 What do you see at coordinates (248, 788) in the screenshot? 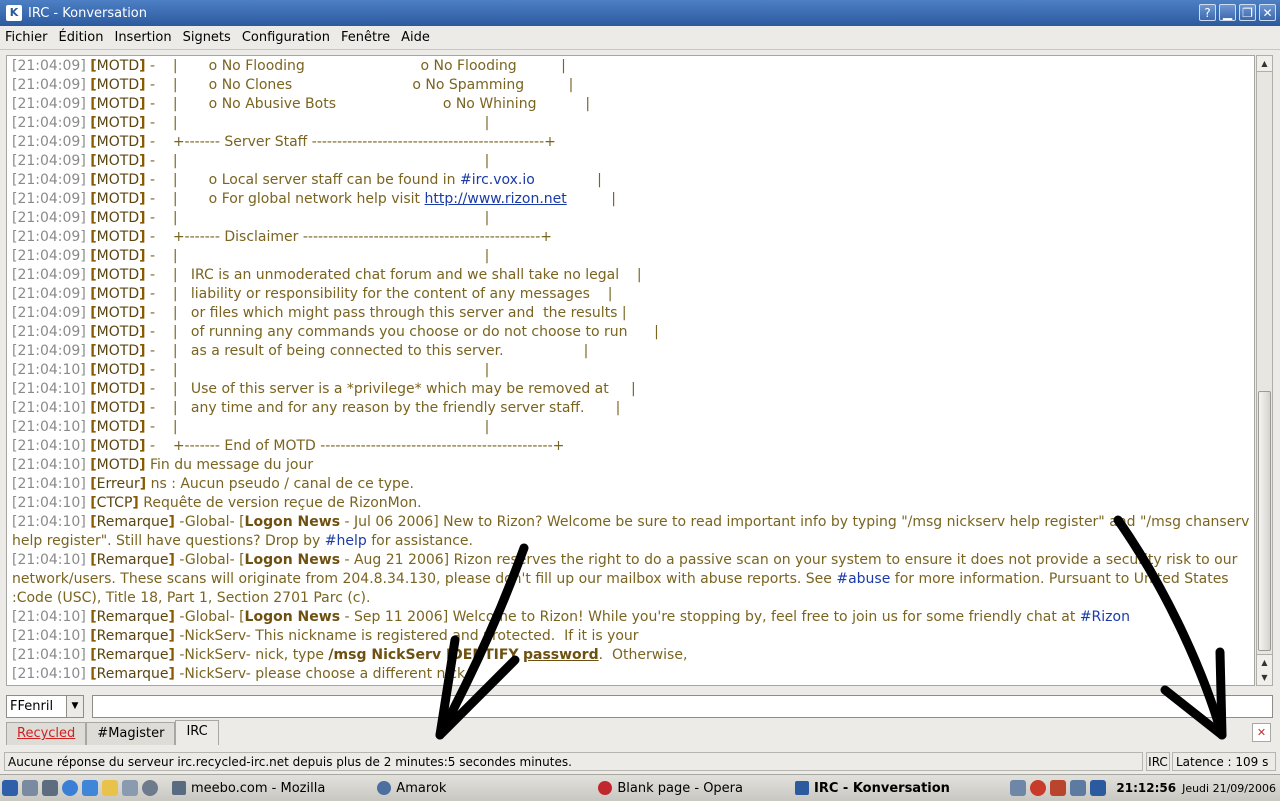
I see `task-mozilla: meebo.com - Mozilla` at bounding box center [248, 788].